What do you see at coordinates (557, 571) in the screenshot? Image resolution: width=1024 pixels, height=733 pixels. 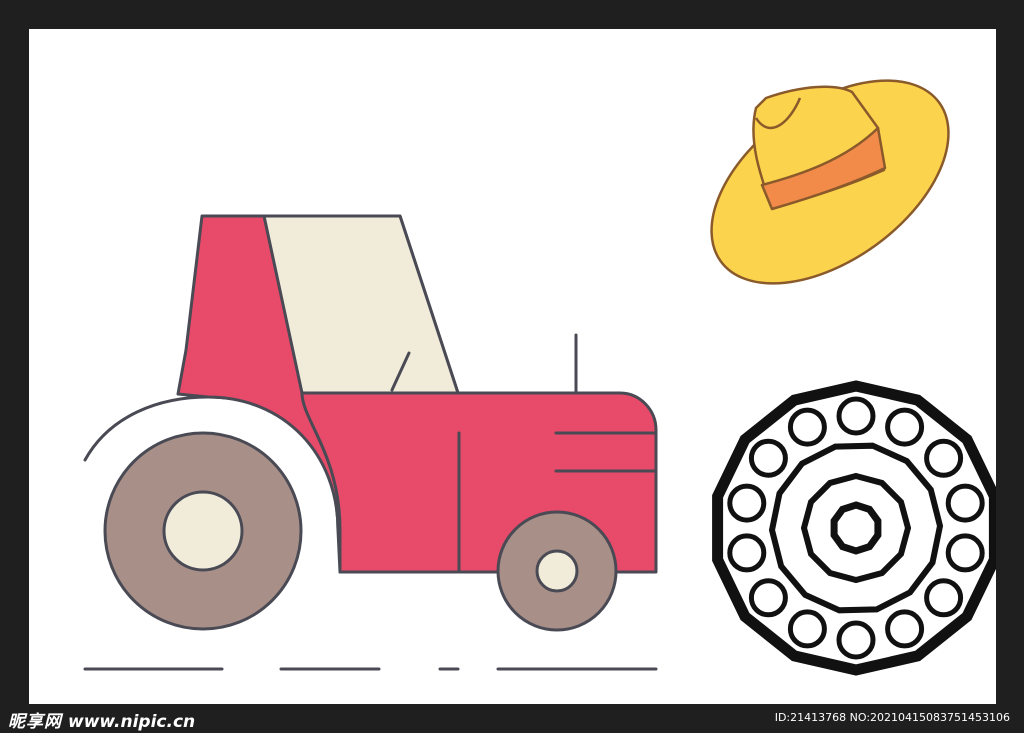 I see `front-hub` at bounding box center [557, 571].